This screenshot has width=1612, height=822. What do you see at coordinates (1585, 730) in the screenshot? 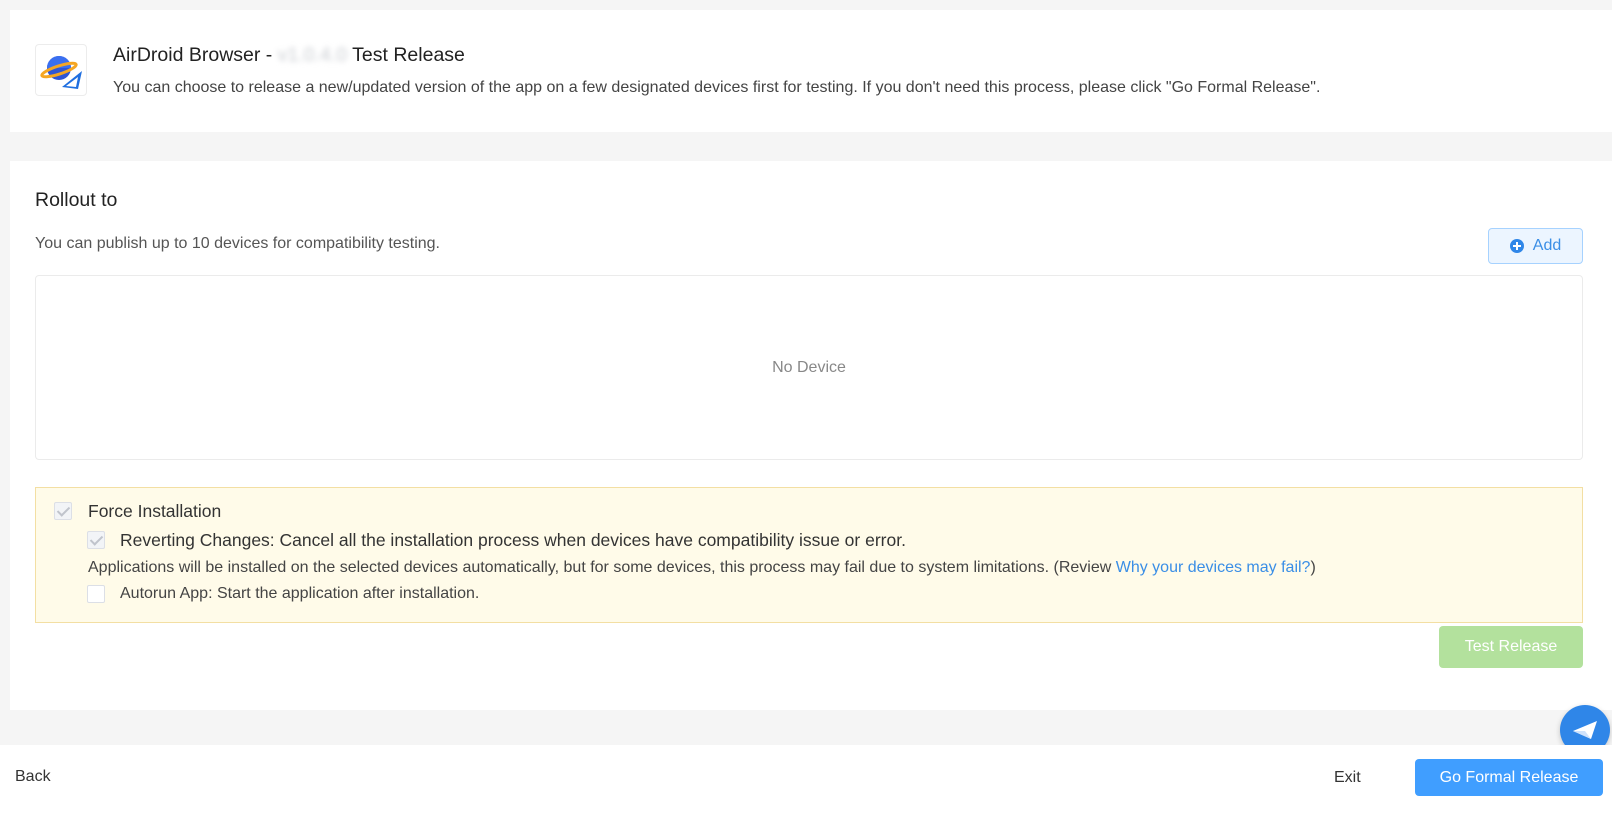
I see `paper-plane-icon` at bounding box center [1585, 730].